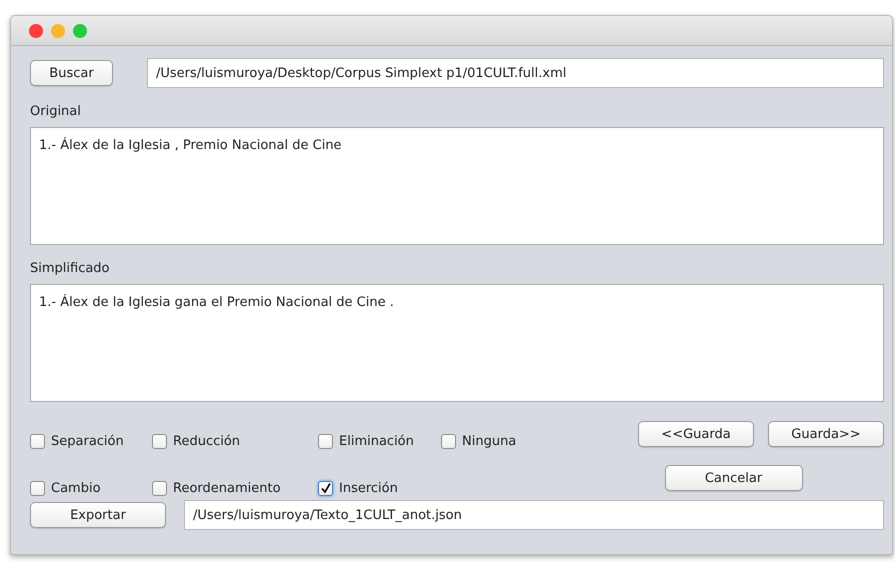 The width and height of the screenshot is (895, 562). What do you see at coordinates (733, 478) in the screenshot?
I see `cancel-button: Cancelar` at bounding box center [733, 478].